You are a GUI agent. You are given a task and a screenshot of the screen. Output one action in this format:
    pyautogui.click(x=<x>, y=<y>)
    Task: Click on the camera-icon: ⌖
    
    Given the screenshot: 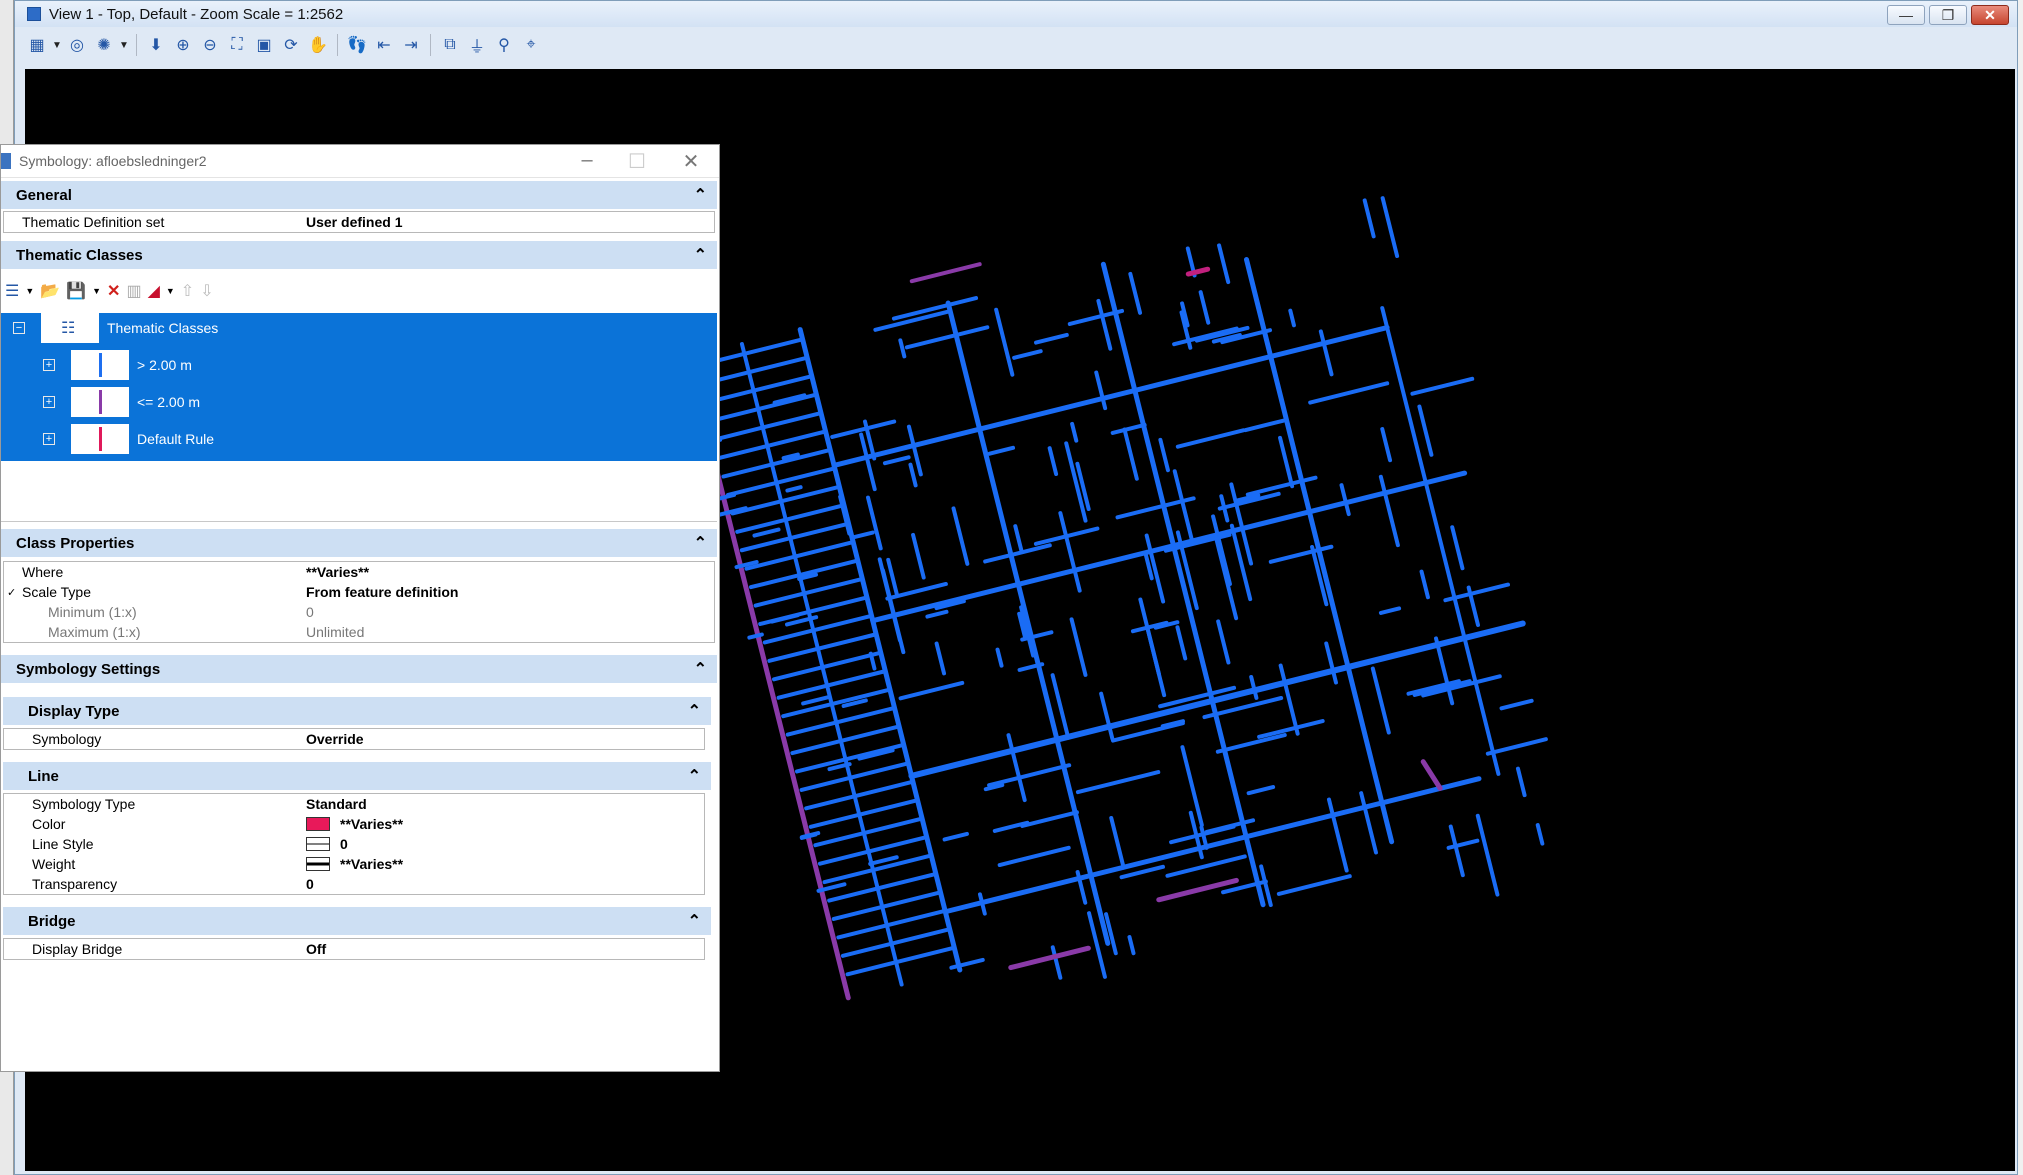 What is the action you would take?
    pyautogui.click(x=531, y=45)
    